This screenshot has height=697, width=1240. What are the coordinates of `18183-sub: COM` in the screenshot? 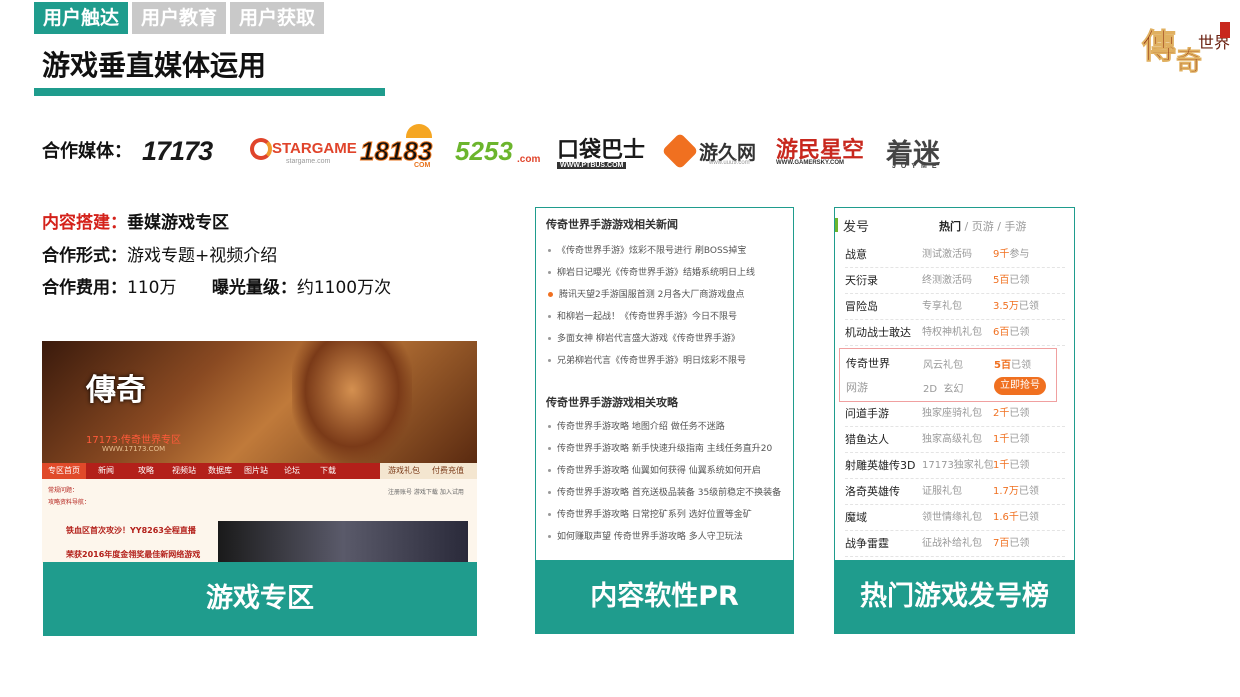 It's located at (422, 165).